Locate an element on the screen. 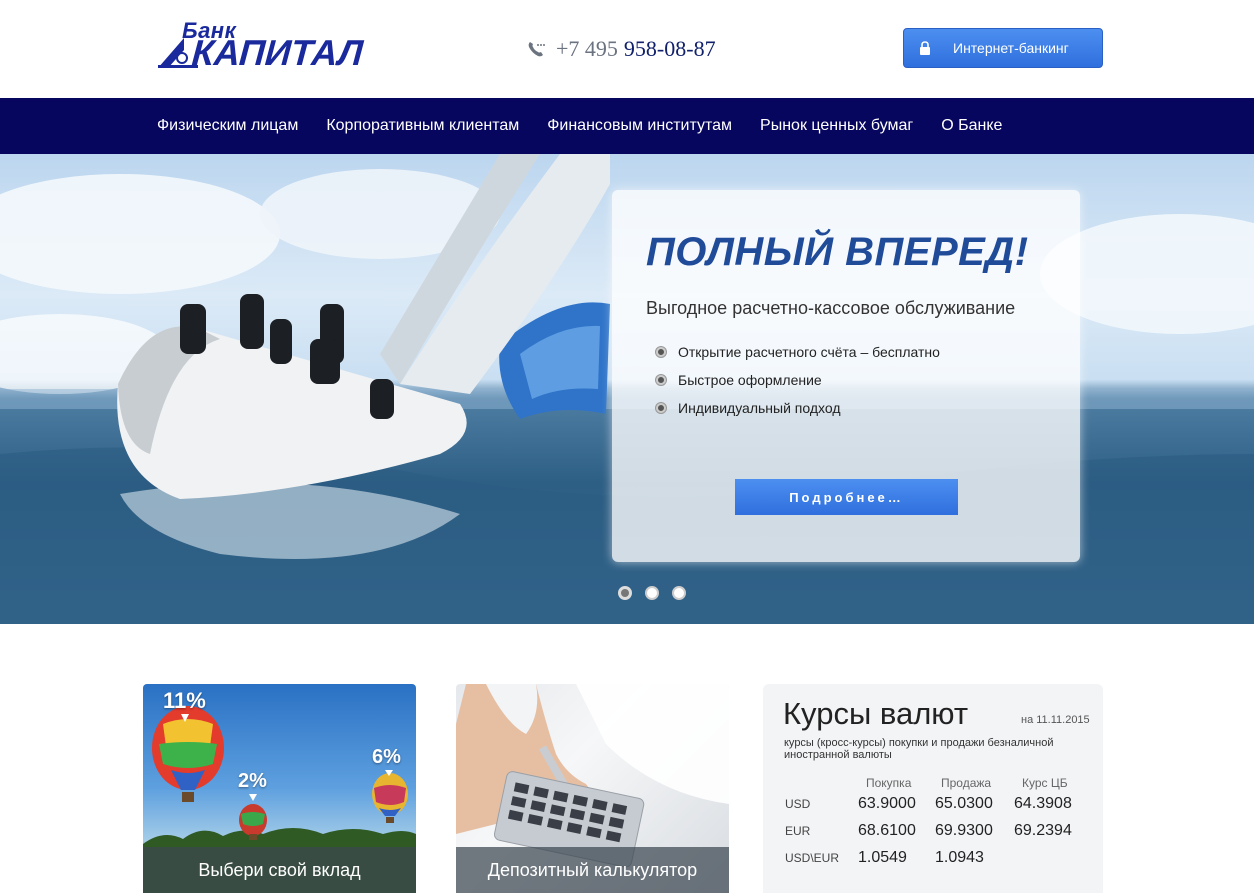 The image size is (1254, 893). nav-item-financial-institutions: Финансовым институтам is located at coordinates (639, 126).